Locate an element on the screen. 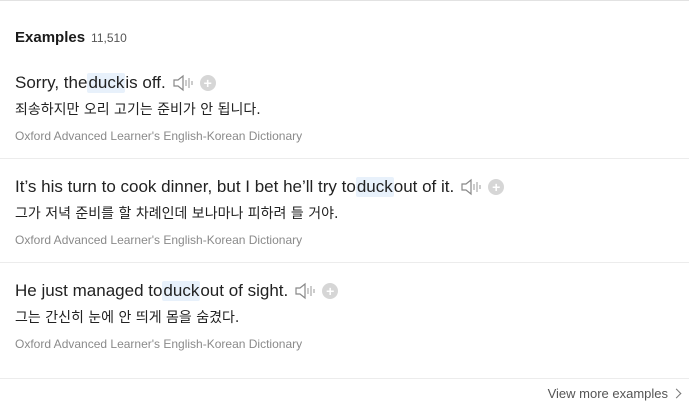 The width and height of the screenshot is (689, 409). examples-title: Examples is located at coordinates (50, 37).